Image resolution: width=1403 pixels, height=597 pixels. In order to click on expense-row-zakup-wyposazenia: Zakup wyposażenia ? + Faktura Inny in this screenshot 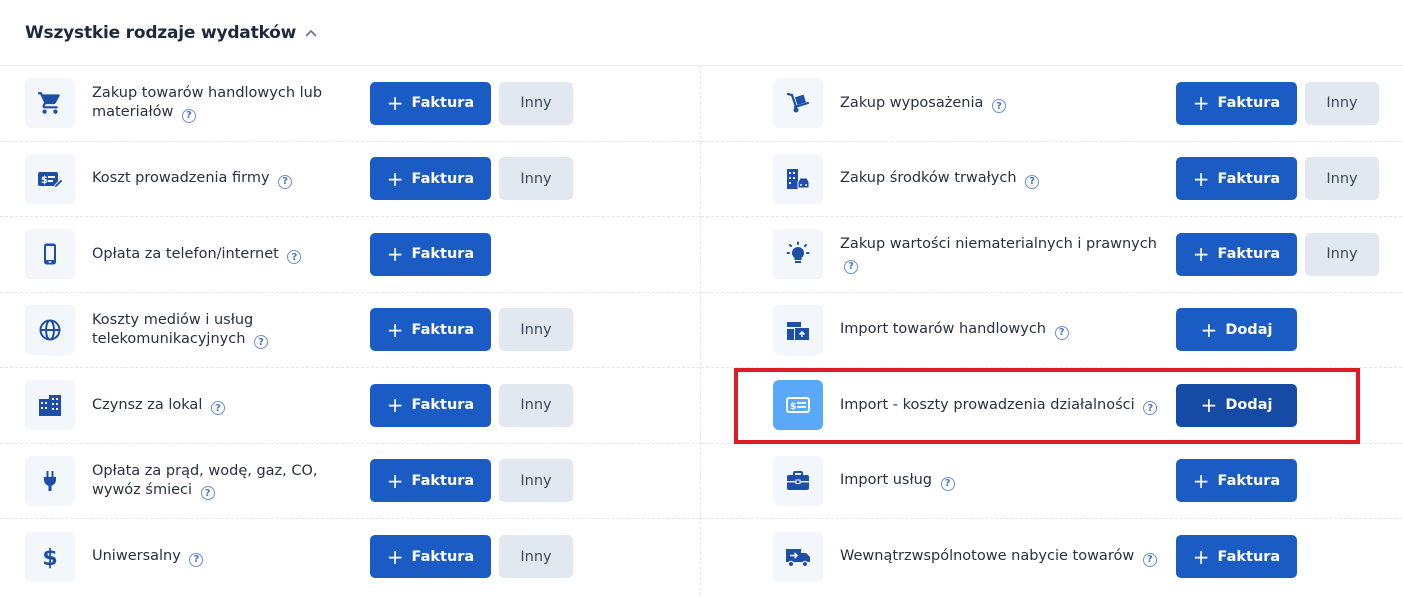, I will do `click(1051, 104)`.